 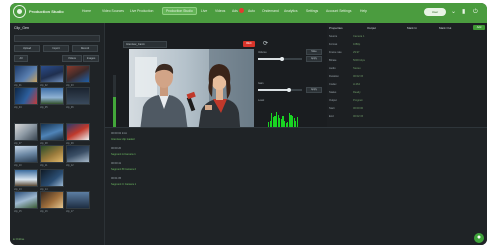 What do you see at coordinates (334, 76) in the screenshot?
I see `property-key: Duration` at bounding box center [334, 76].